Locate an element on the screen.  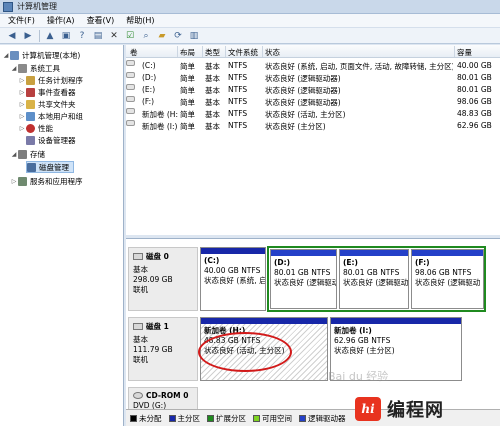
cell-status: 状态良好 (主分区) is located at coordinates (295, 126).